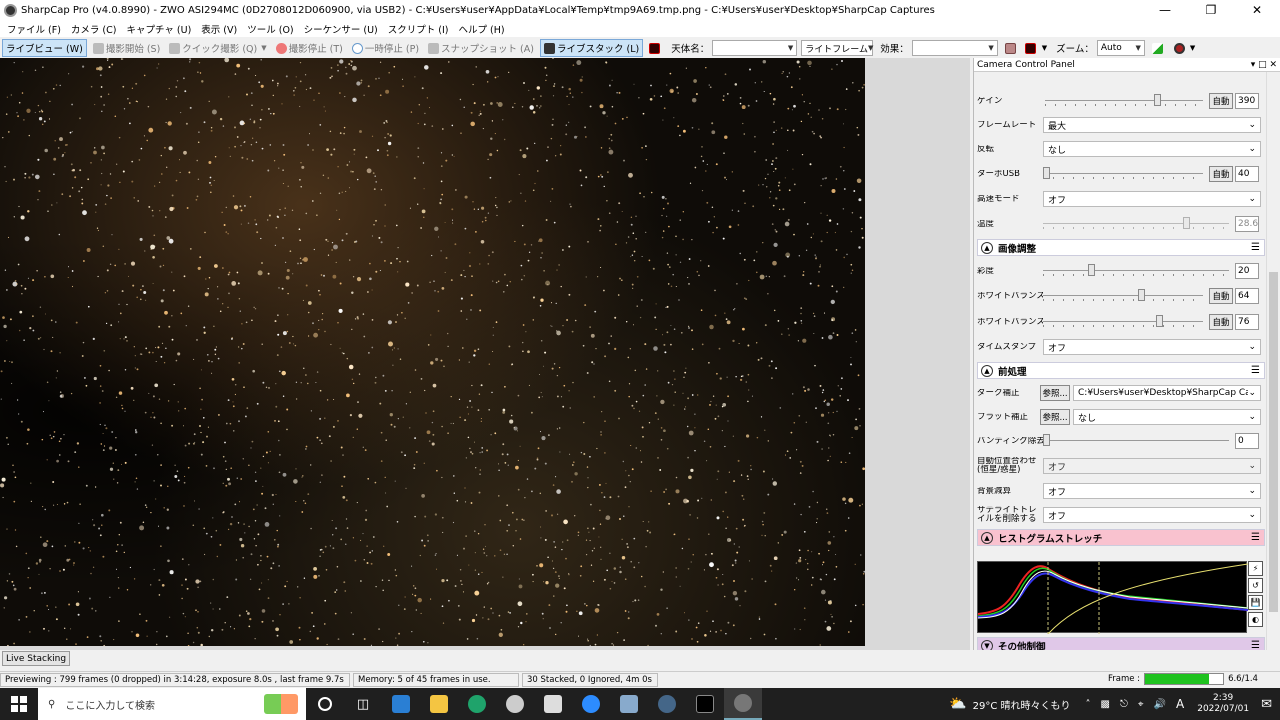 The height and width of the screenshot is (720, 1280). I want to click on menu-tools: ツール (O), so click(270, 29).